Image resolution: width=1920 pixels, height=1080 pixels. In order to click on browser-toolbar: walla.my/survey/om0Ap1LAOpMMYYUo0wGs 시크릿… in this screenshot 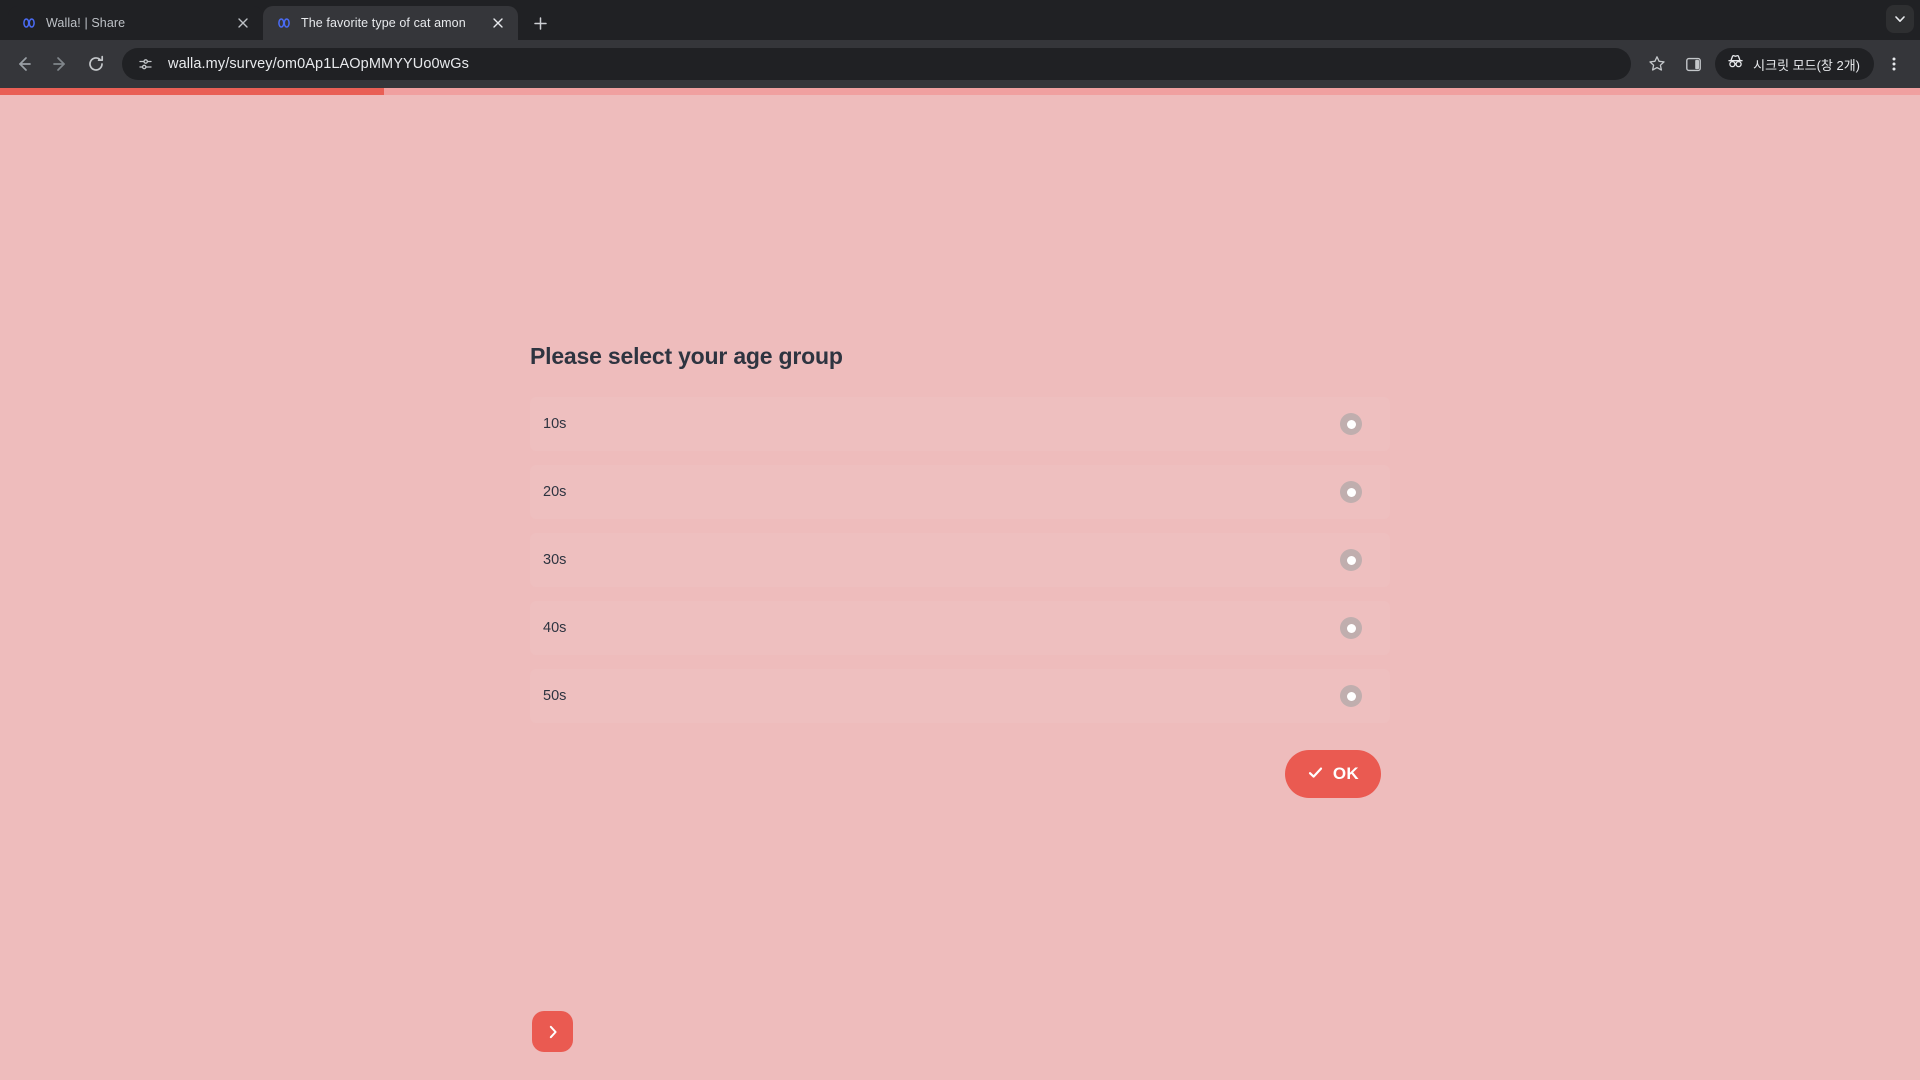, I will do `click(960, 64)`.